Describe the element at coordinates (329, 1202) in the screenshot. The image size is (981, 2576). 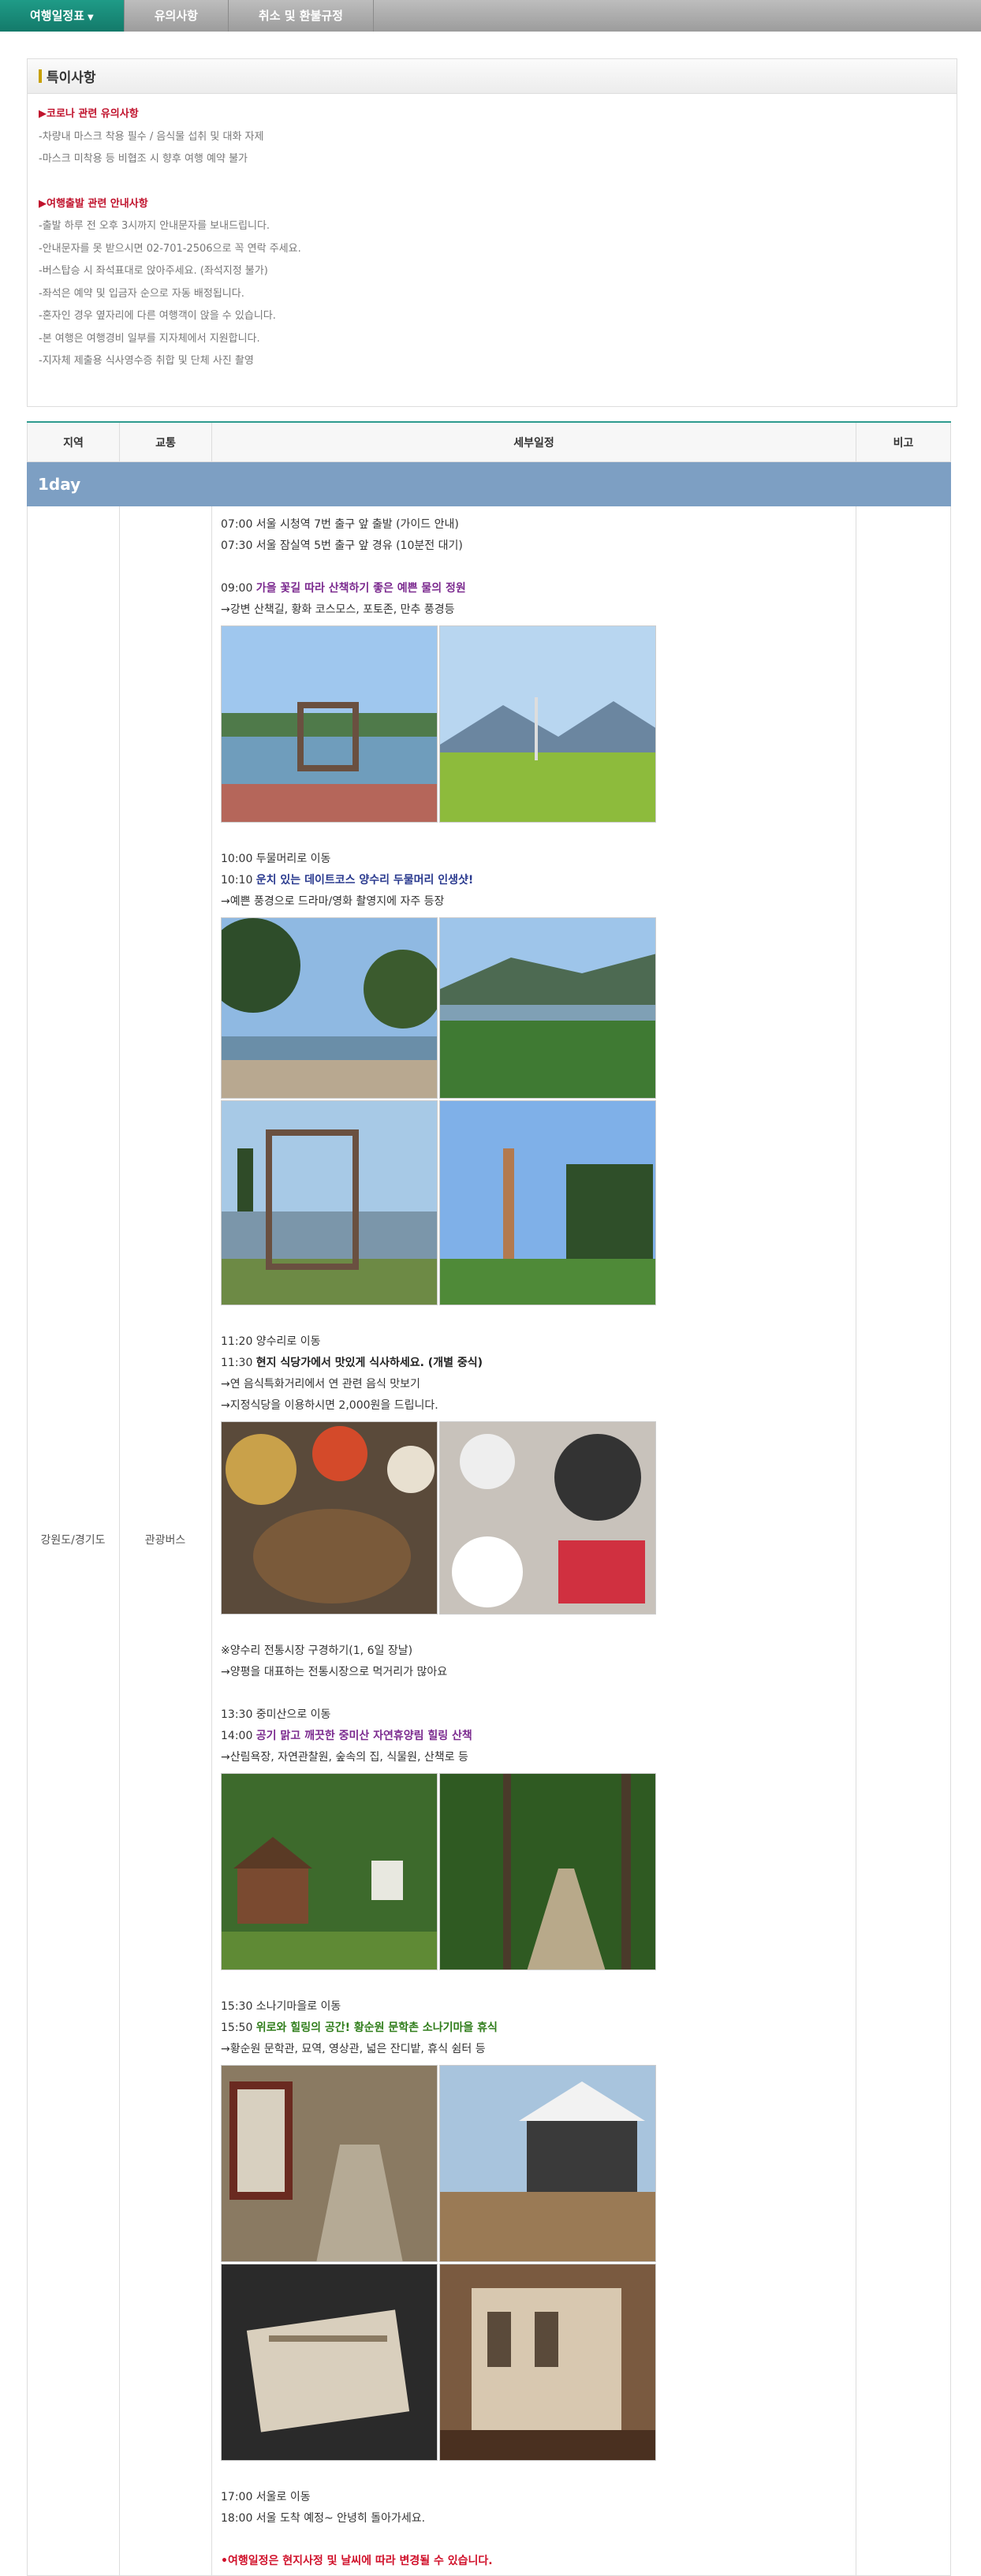
I see `photo-frame-river` at that location.